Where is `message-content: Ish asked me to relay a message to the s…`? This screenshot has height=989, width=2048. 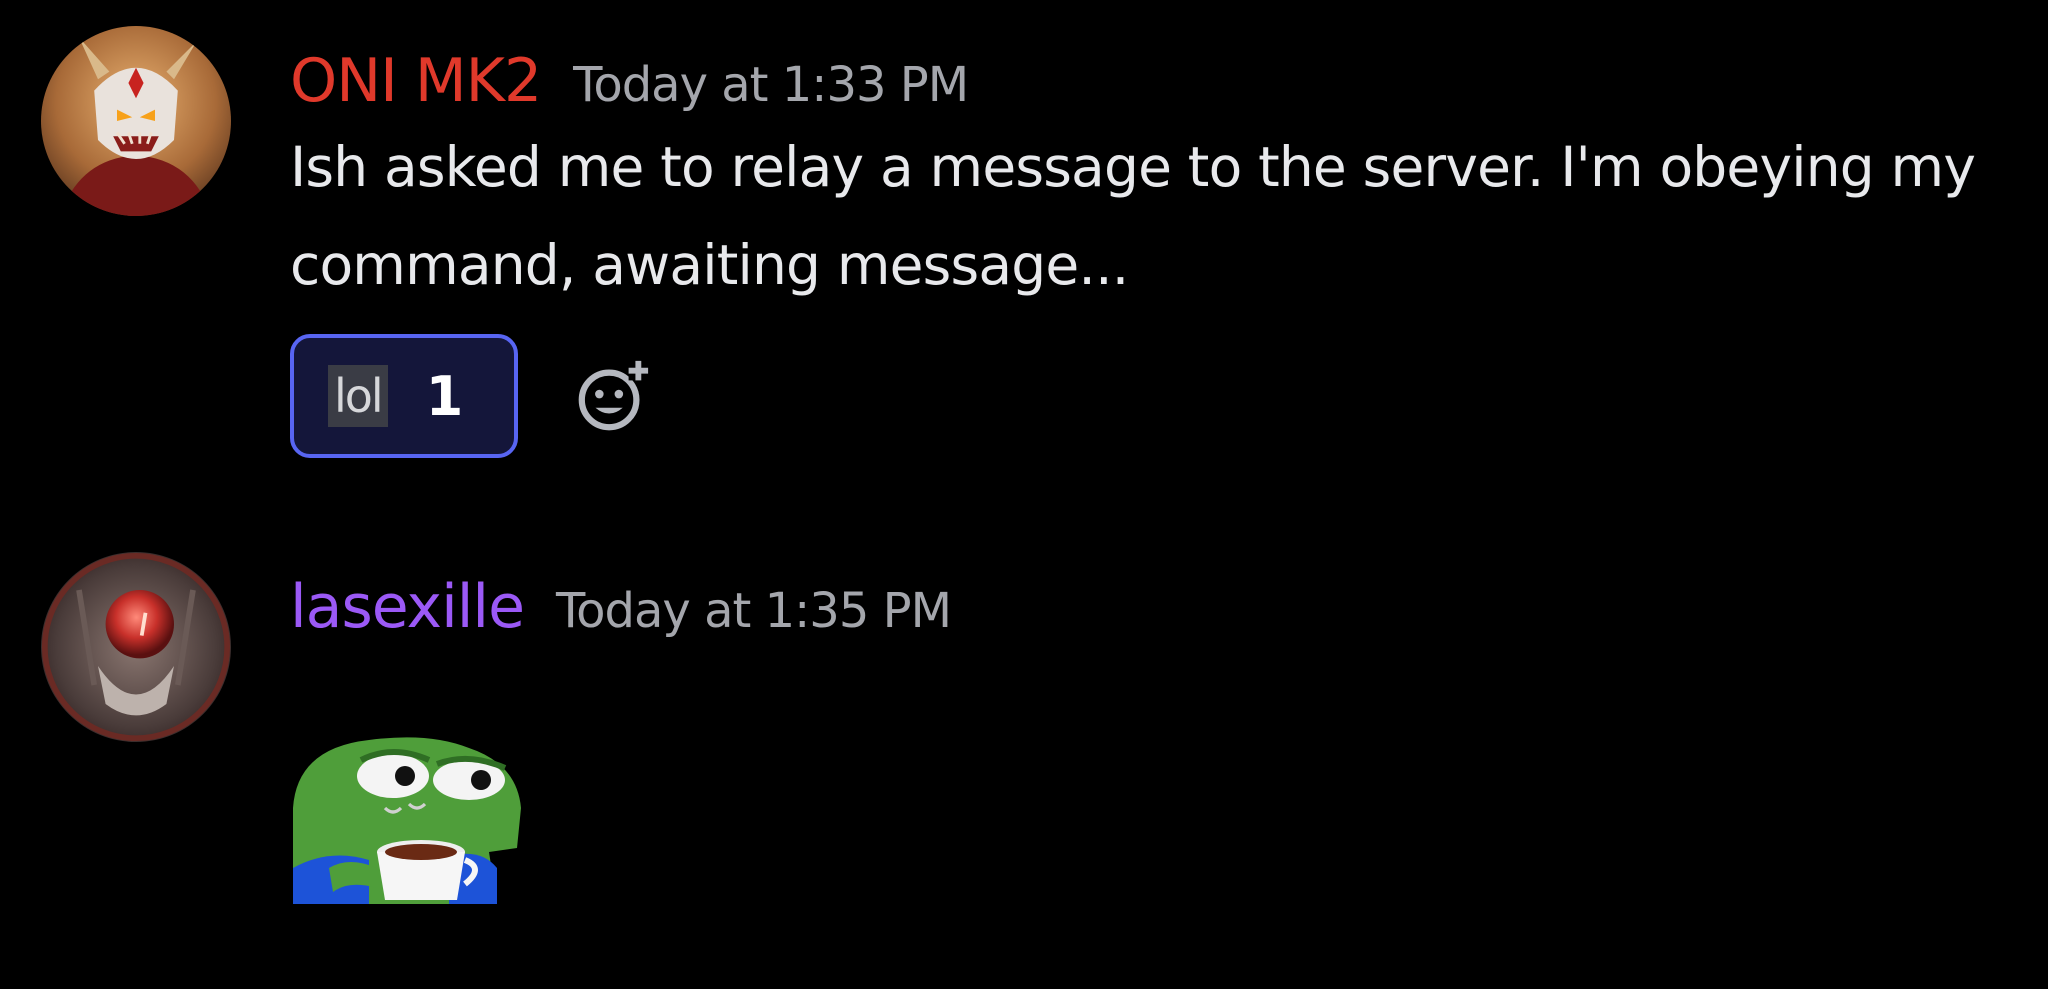 message-content: Ish asked me to relay a message to the s… is located at coordinates (1133, 216).